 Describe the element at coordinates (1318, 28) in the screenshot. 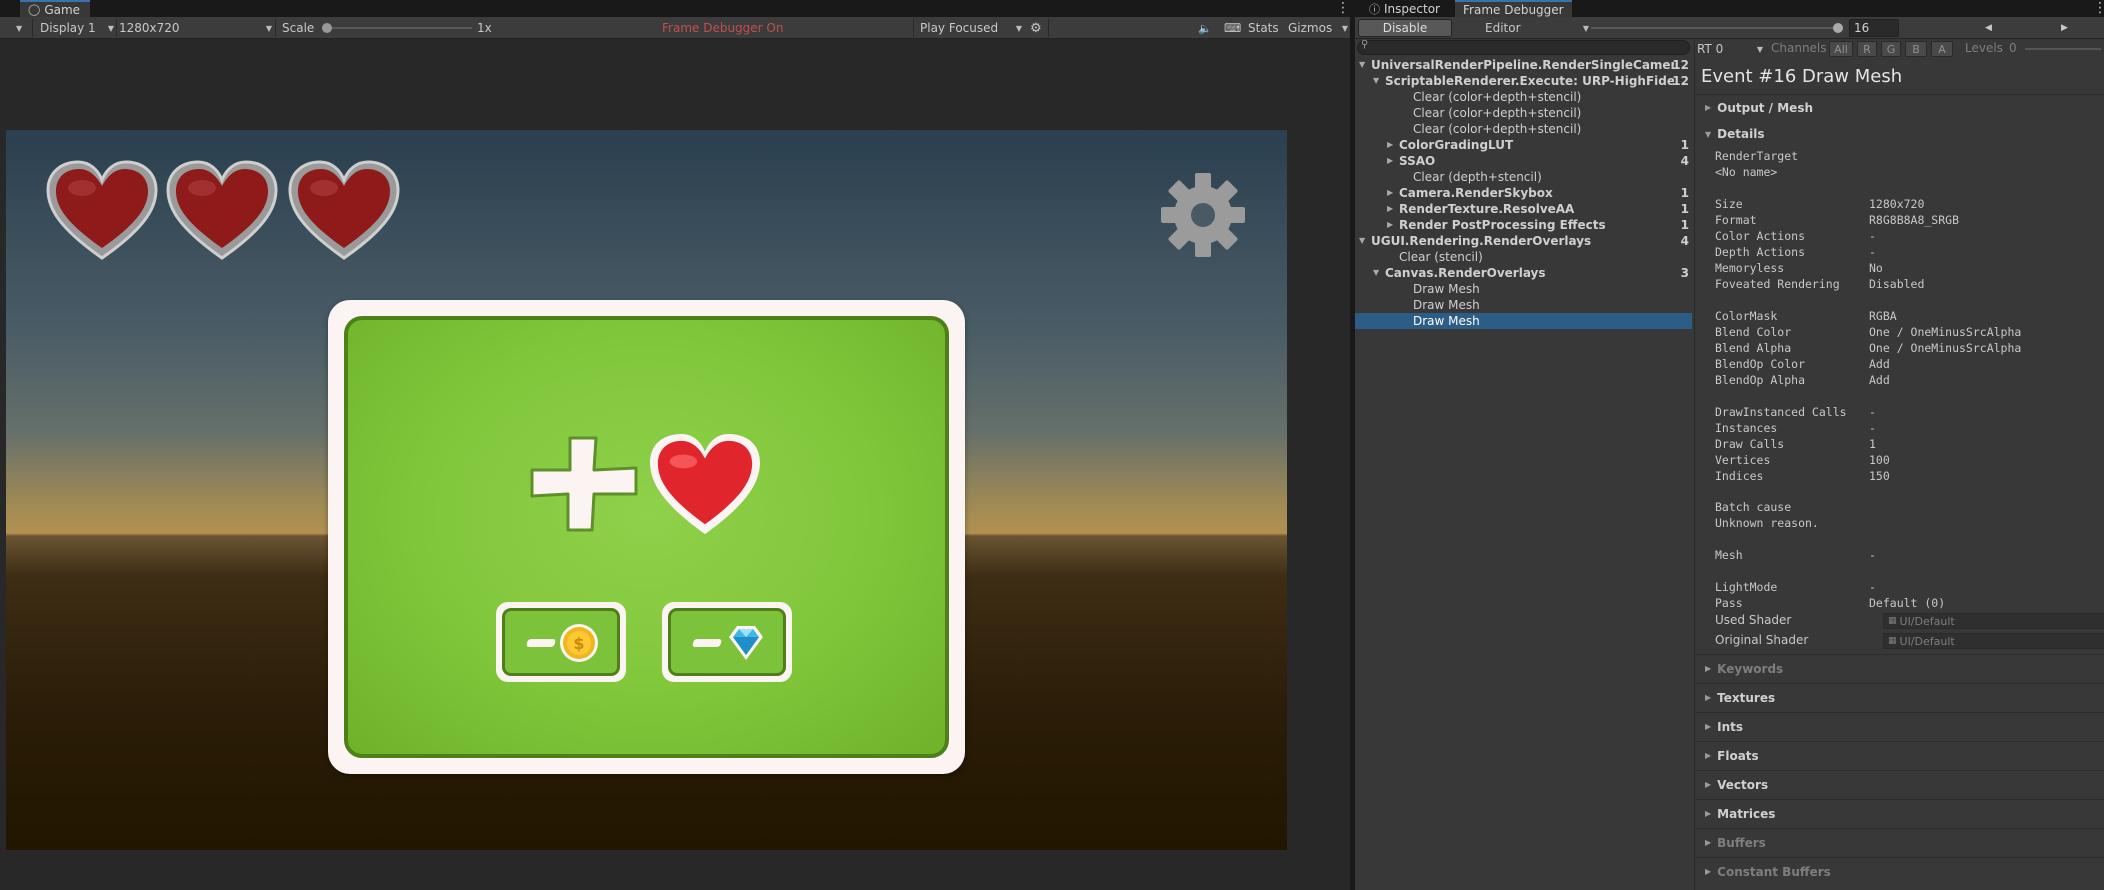

I see `gizmos-dropdown: Gizmos ▼` at that location.